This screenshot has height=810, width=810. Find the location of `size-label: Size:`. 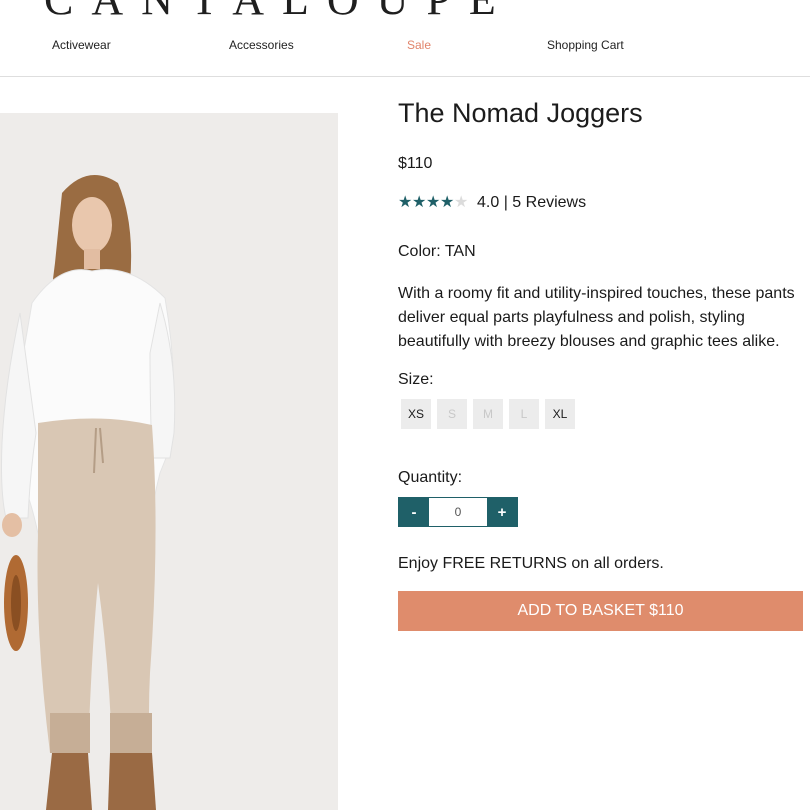

size-label: Size: is located at coordinates (416, 379).